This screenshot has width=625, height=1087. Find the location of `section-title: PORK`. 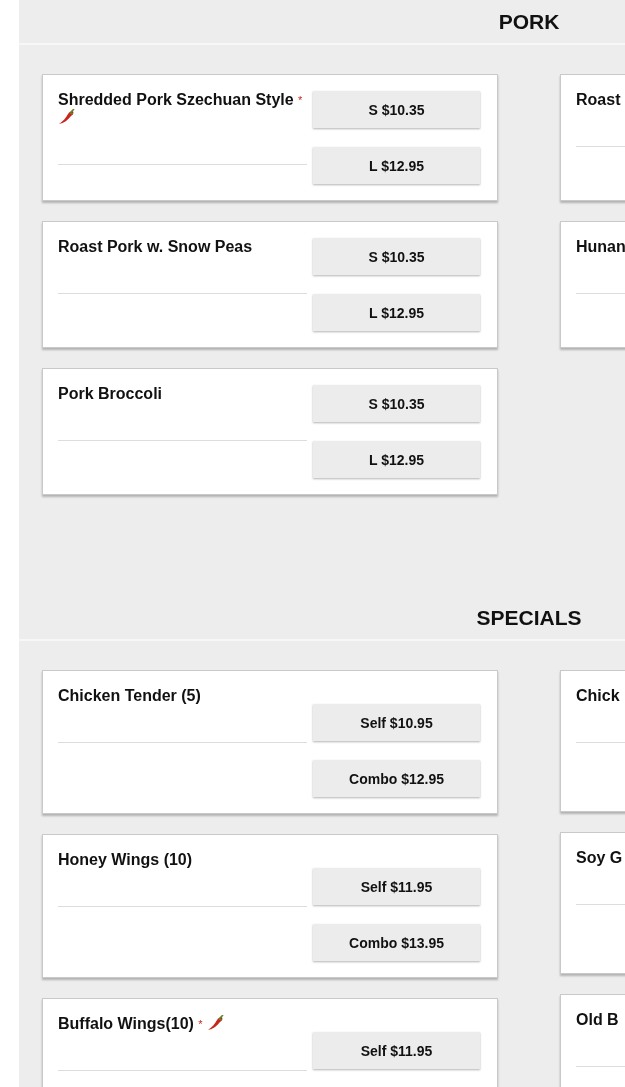

section-title: PORK is located at coordinates (529, 21).